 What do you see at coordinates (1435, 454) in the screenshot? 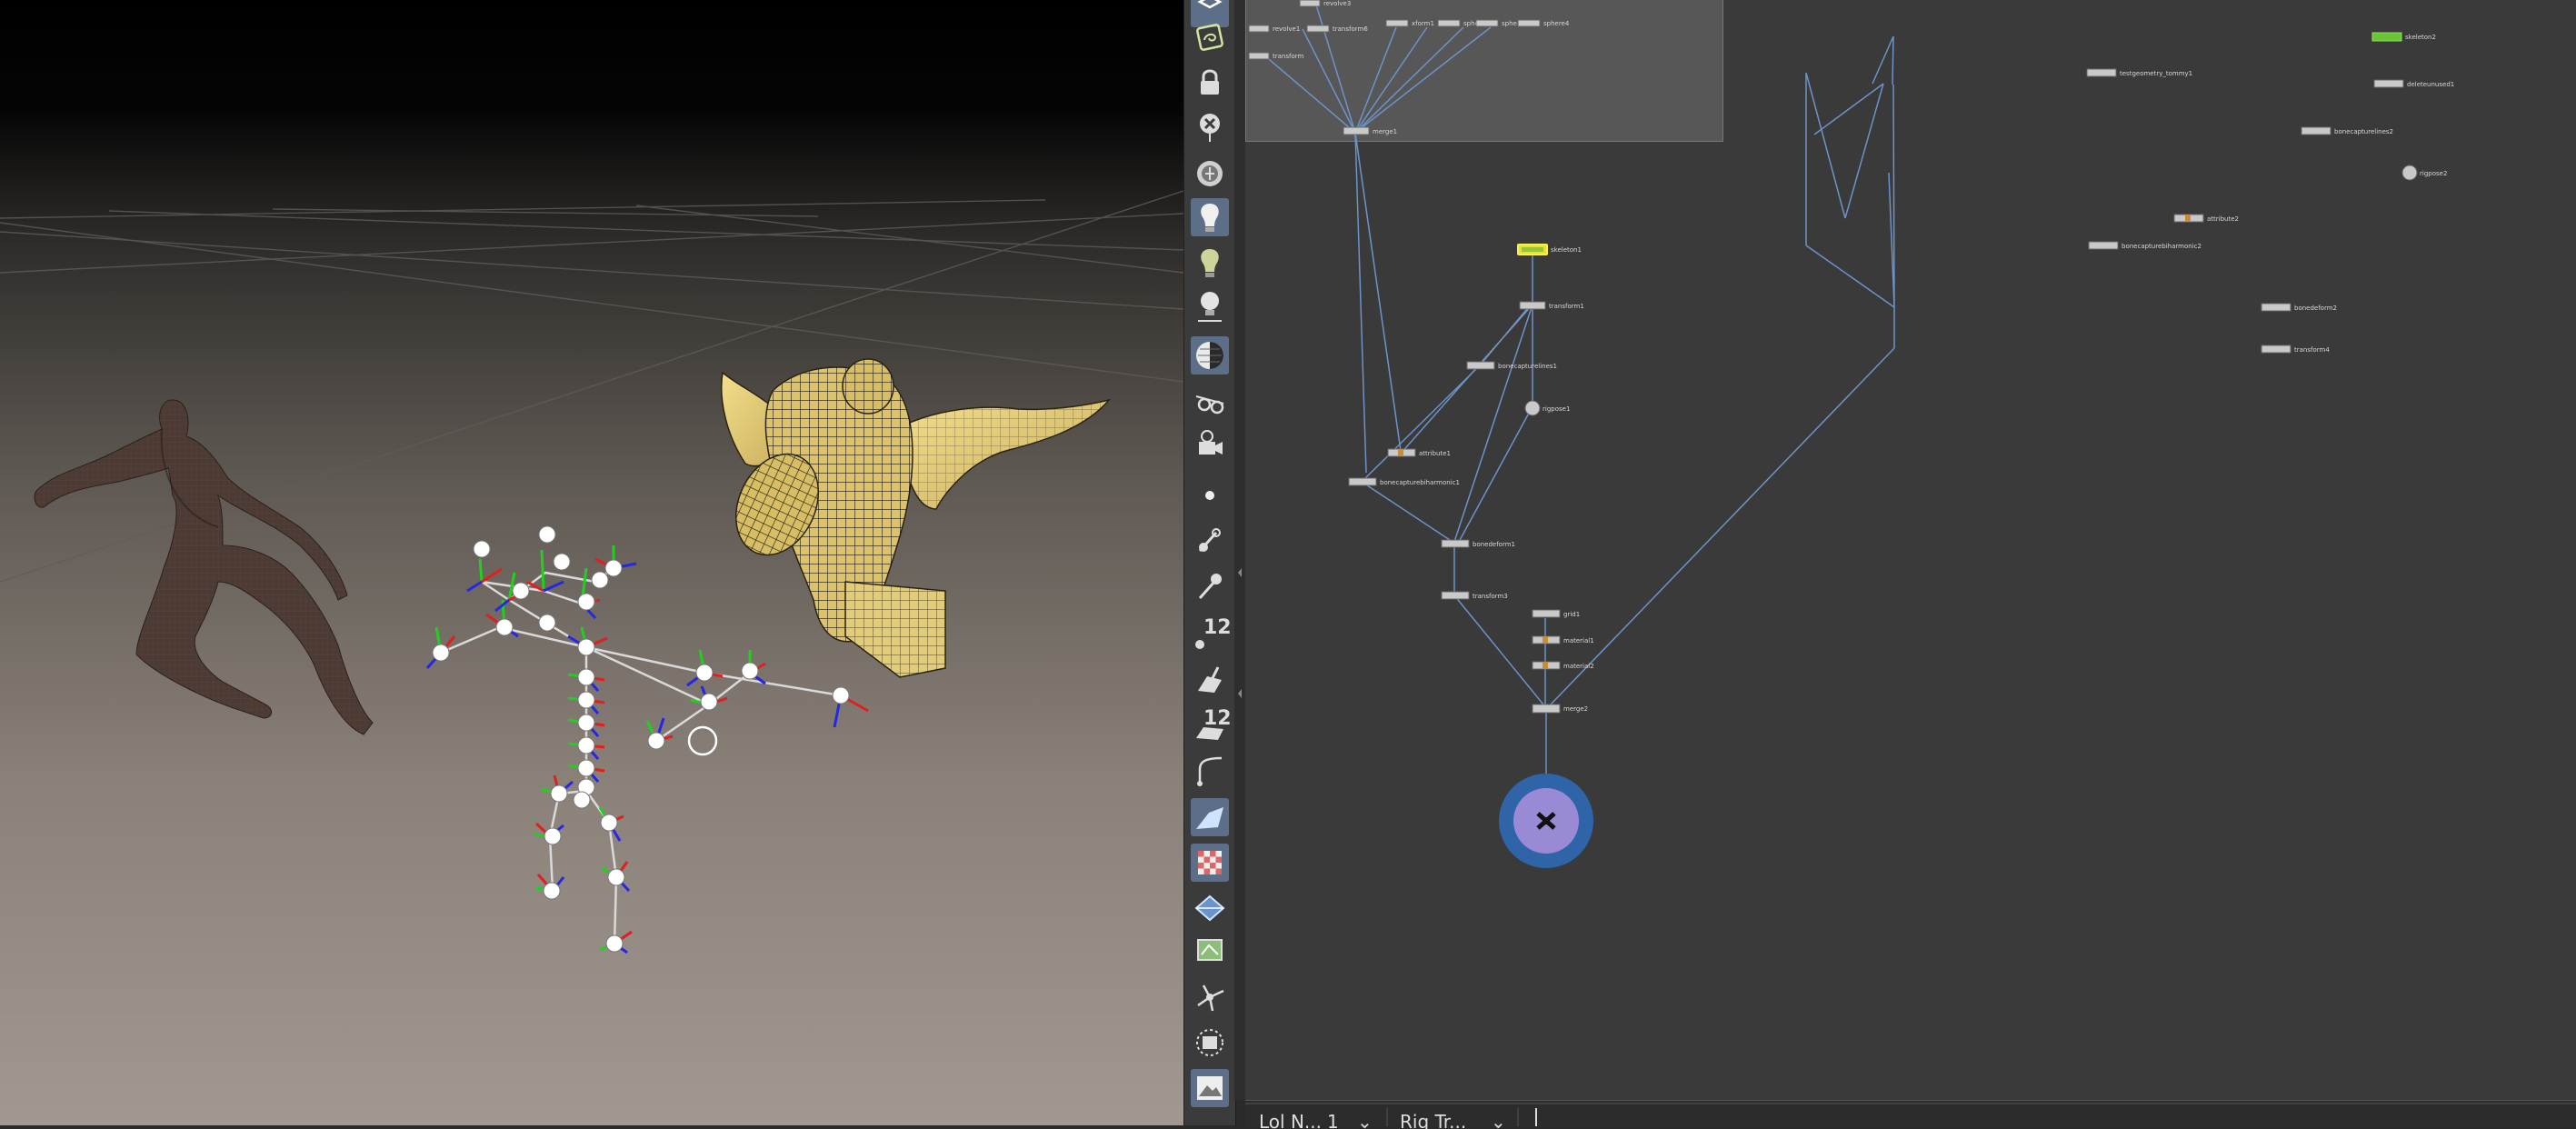
I see `svg-text: attribute1` at bounding box center [1435, 454].